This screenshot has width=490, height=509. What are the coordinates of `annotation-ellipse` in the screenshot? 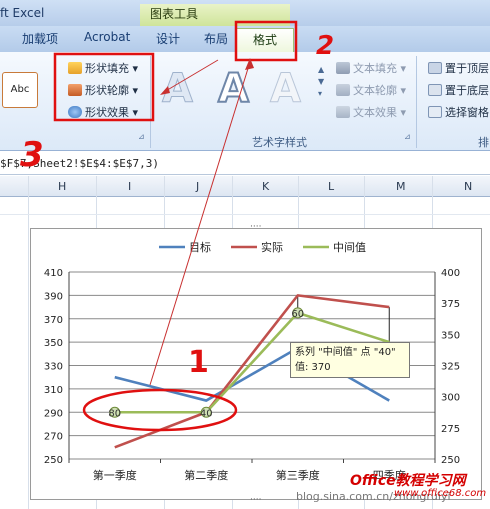 It's located at (160, 410).